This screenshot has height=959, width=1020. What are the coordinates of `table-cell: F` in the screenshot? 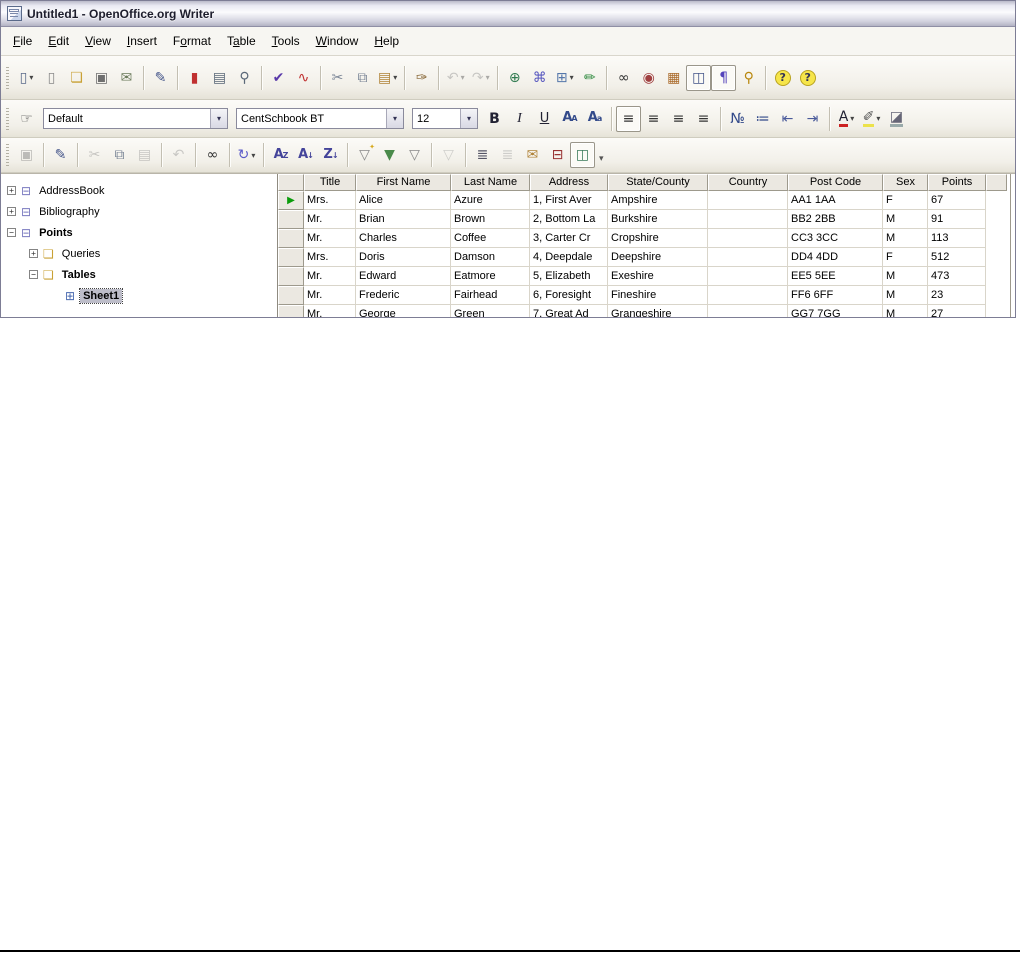 It's located at (905, 257).